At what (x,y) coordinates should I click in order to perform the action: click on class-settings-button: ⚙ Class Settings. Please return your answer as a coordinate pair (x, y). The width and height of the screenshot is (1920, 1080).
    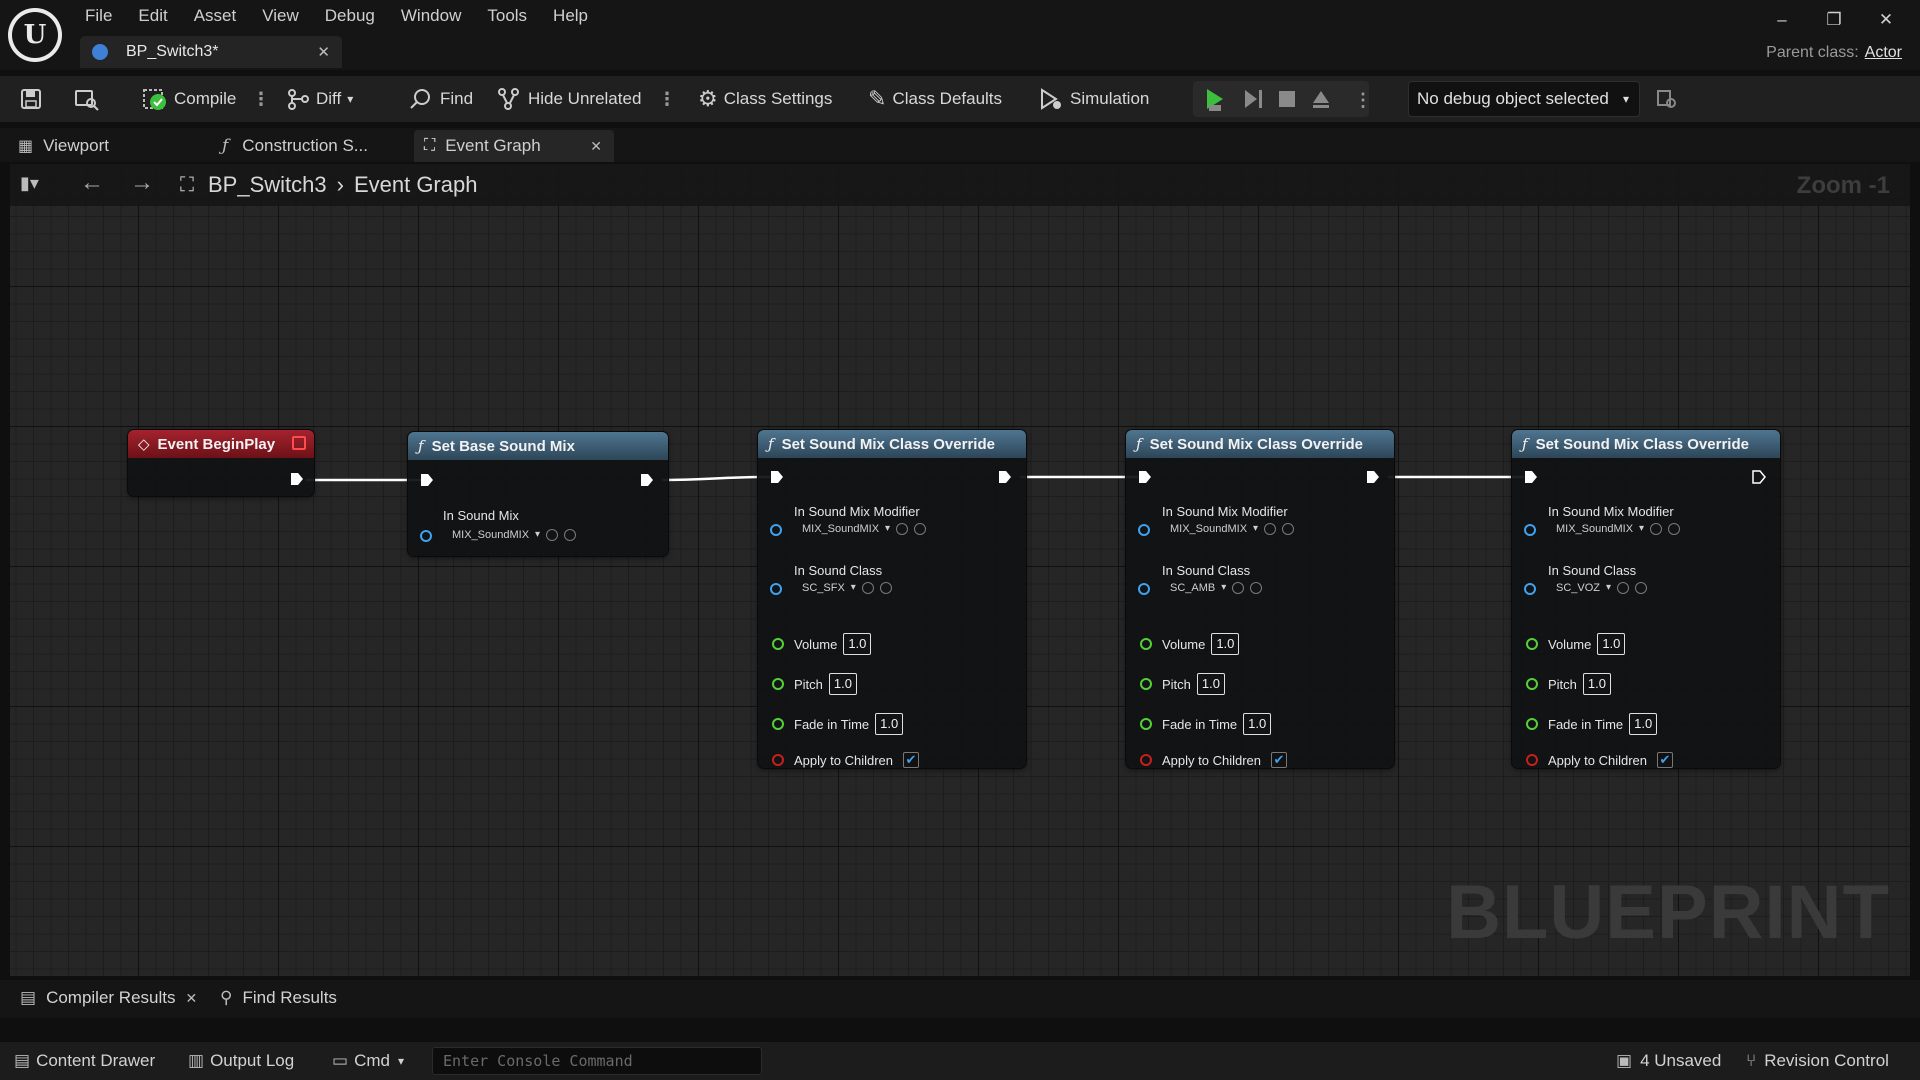
    Looking at the image, I should click on (765, 99).